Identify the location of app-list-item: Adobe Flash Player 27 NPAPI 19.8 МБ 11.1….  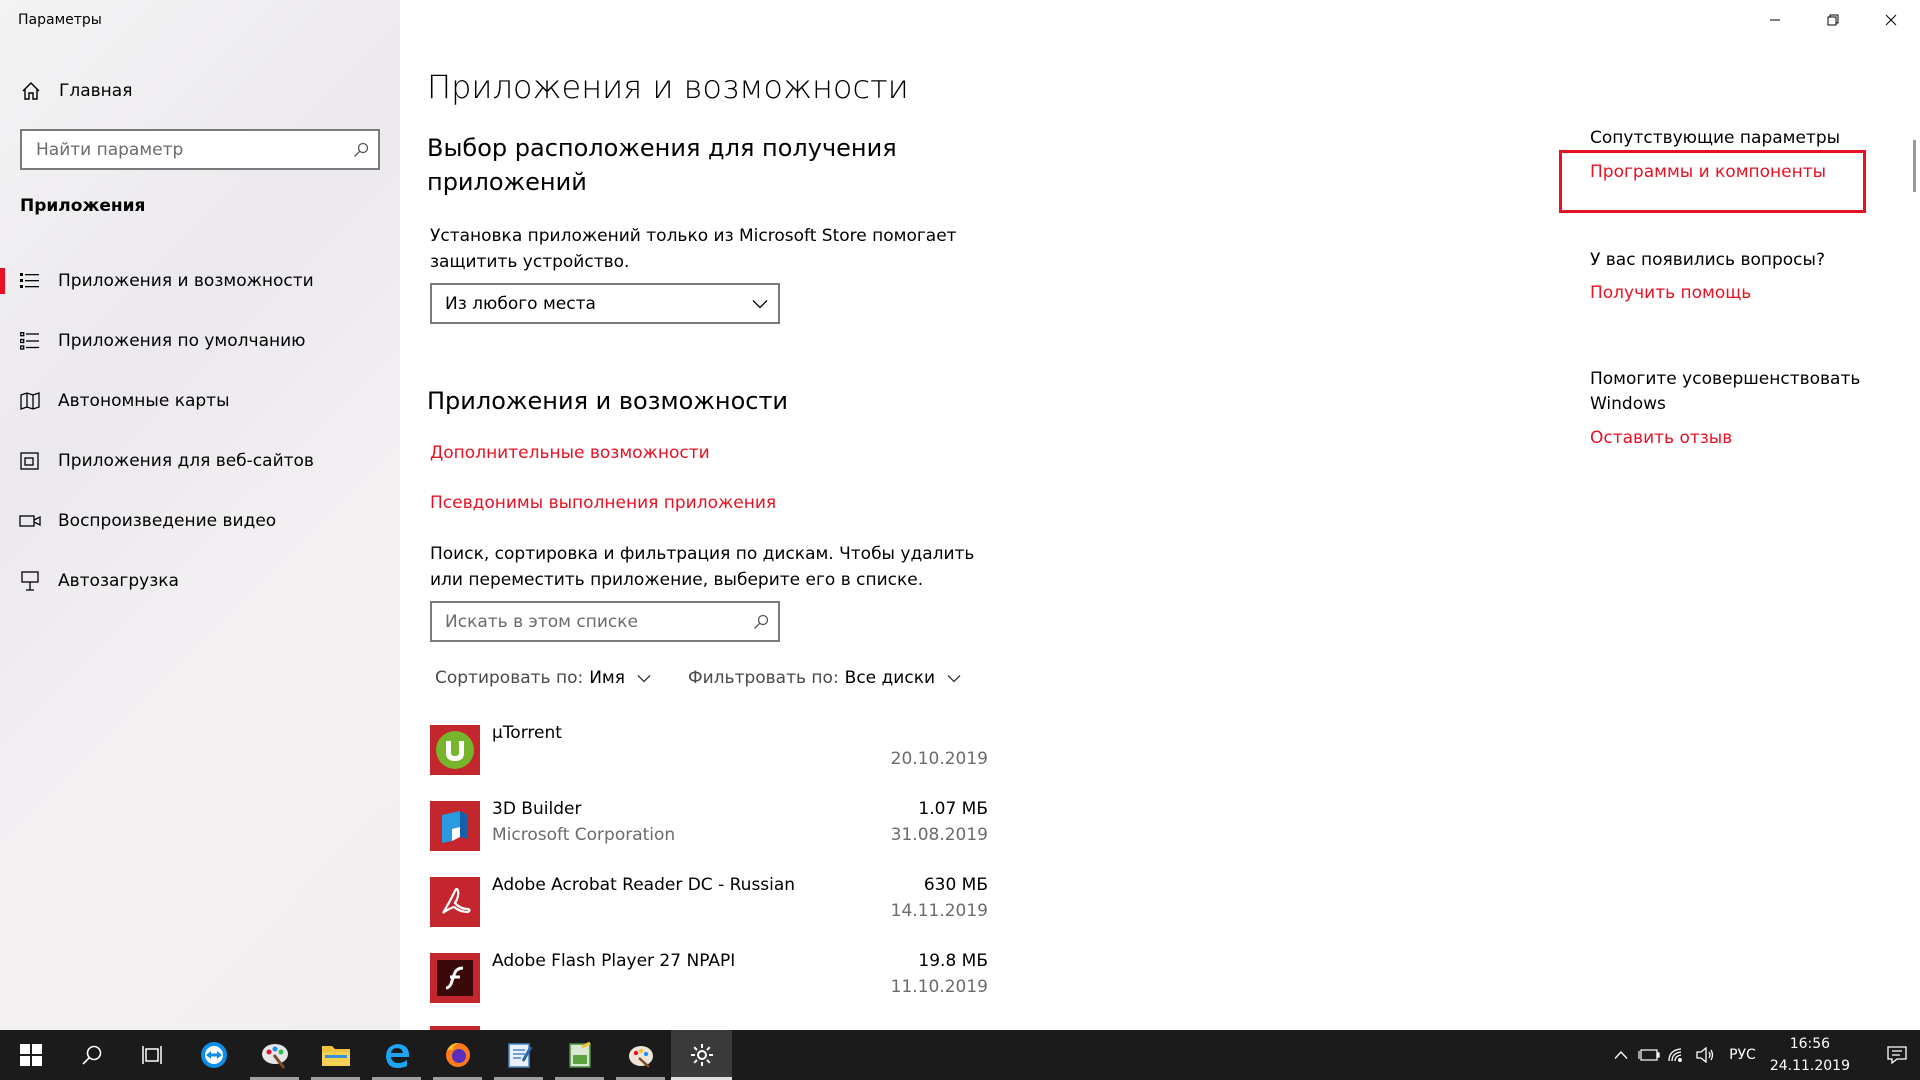
(709, 979).